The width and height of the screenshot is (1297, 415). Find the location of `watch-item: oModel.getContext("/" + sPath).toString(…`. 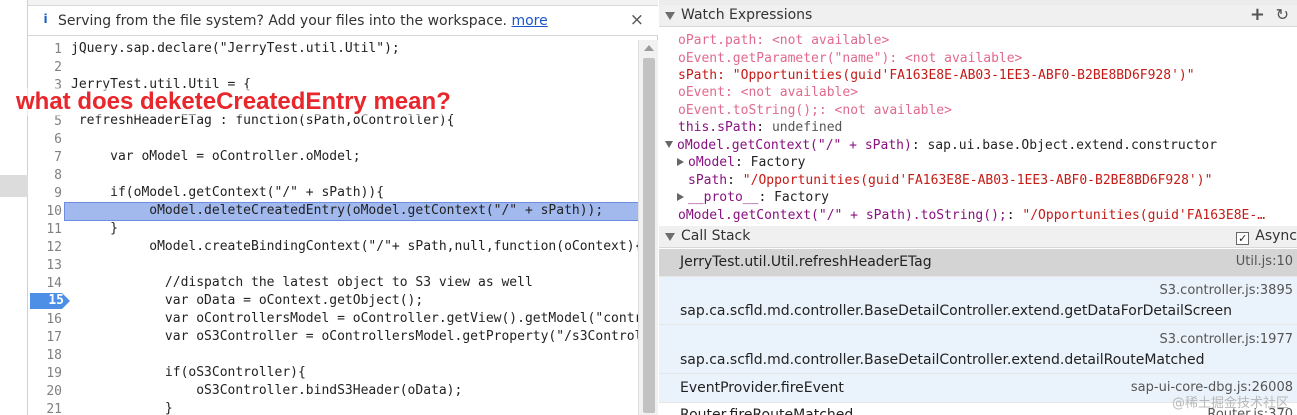

watch-item: oModel.getContext("/" + sPath).toString(… is located at coordinates (971, 216).